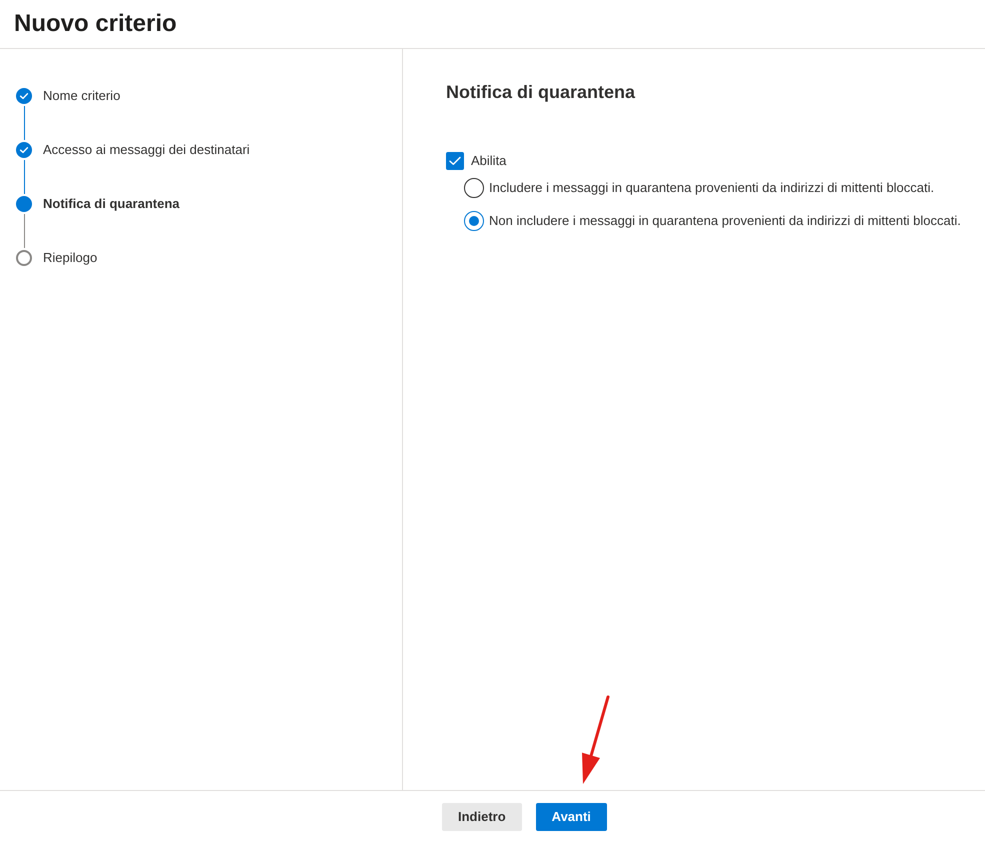 Image resolution: width=985 pixels, height=843 pixels. I want to click on next-button: Avanti, so click(571, 817).